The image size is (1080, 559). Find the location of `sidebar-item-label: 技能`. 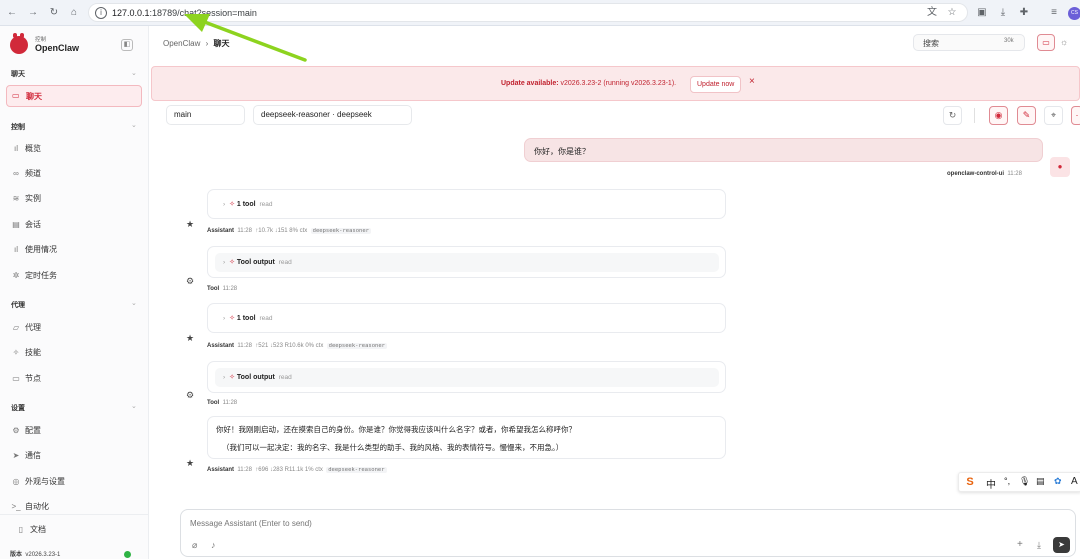

sidebar-item-label: 技能 is located at coordinates (33, 352).